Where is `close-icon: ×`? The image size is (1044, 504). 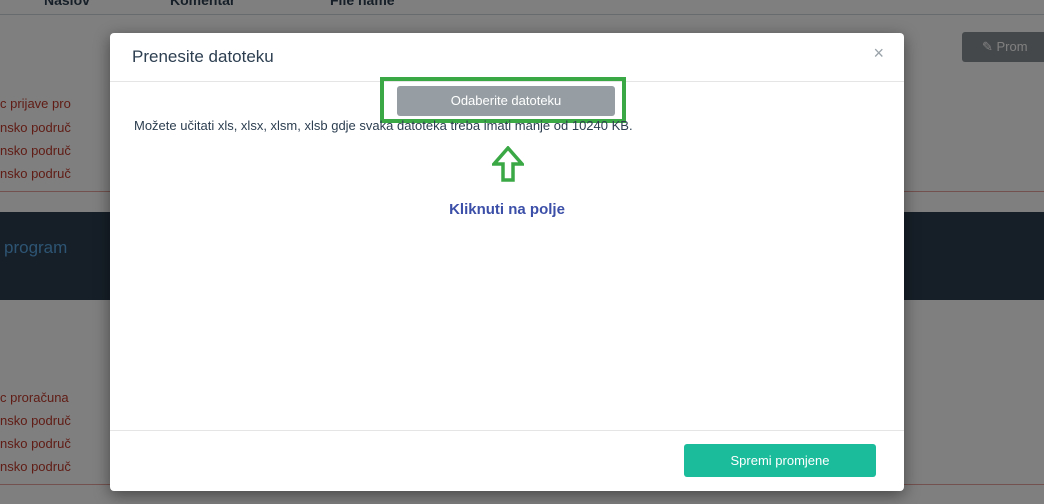 close-icon: × is located at coordinates (878, 53).